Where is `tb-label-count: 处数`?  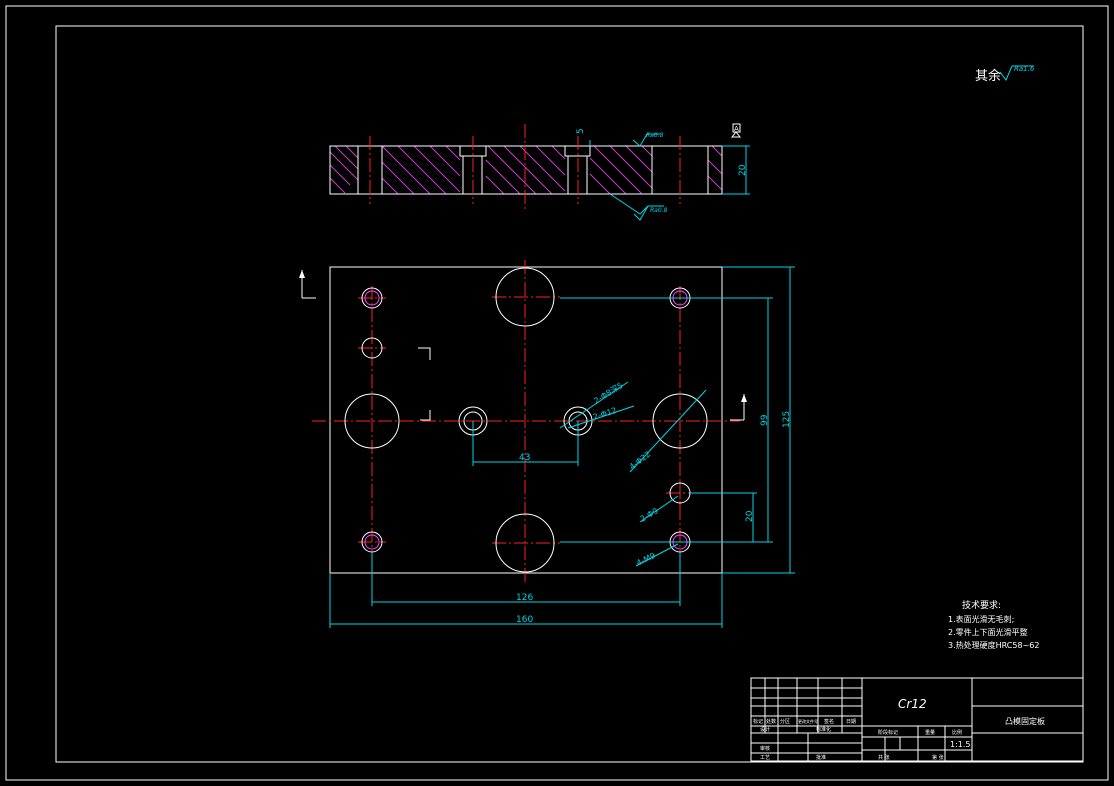
tb-label-count: 处数 is located at coordinates (771, 721).